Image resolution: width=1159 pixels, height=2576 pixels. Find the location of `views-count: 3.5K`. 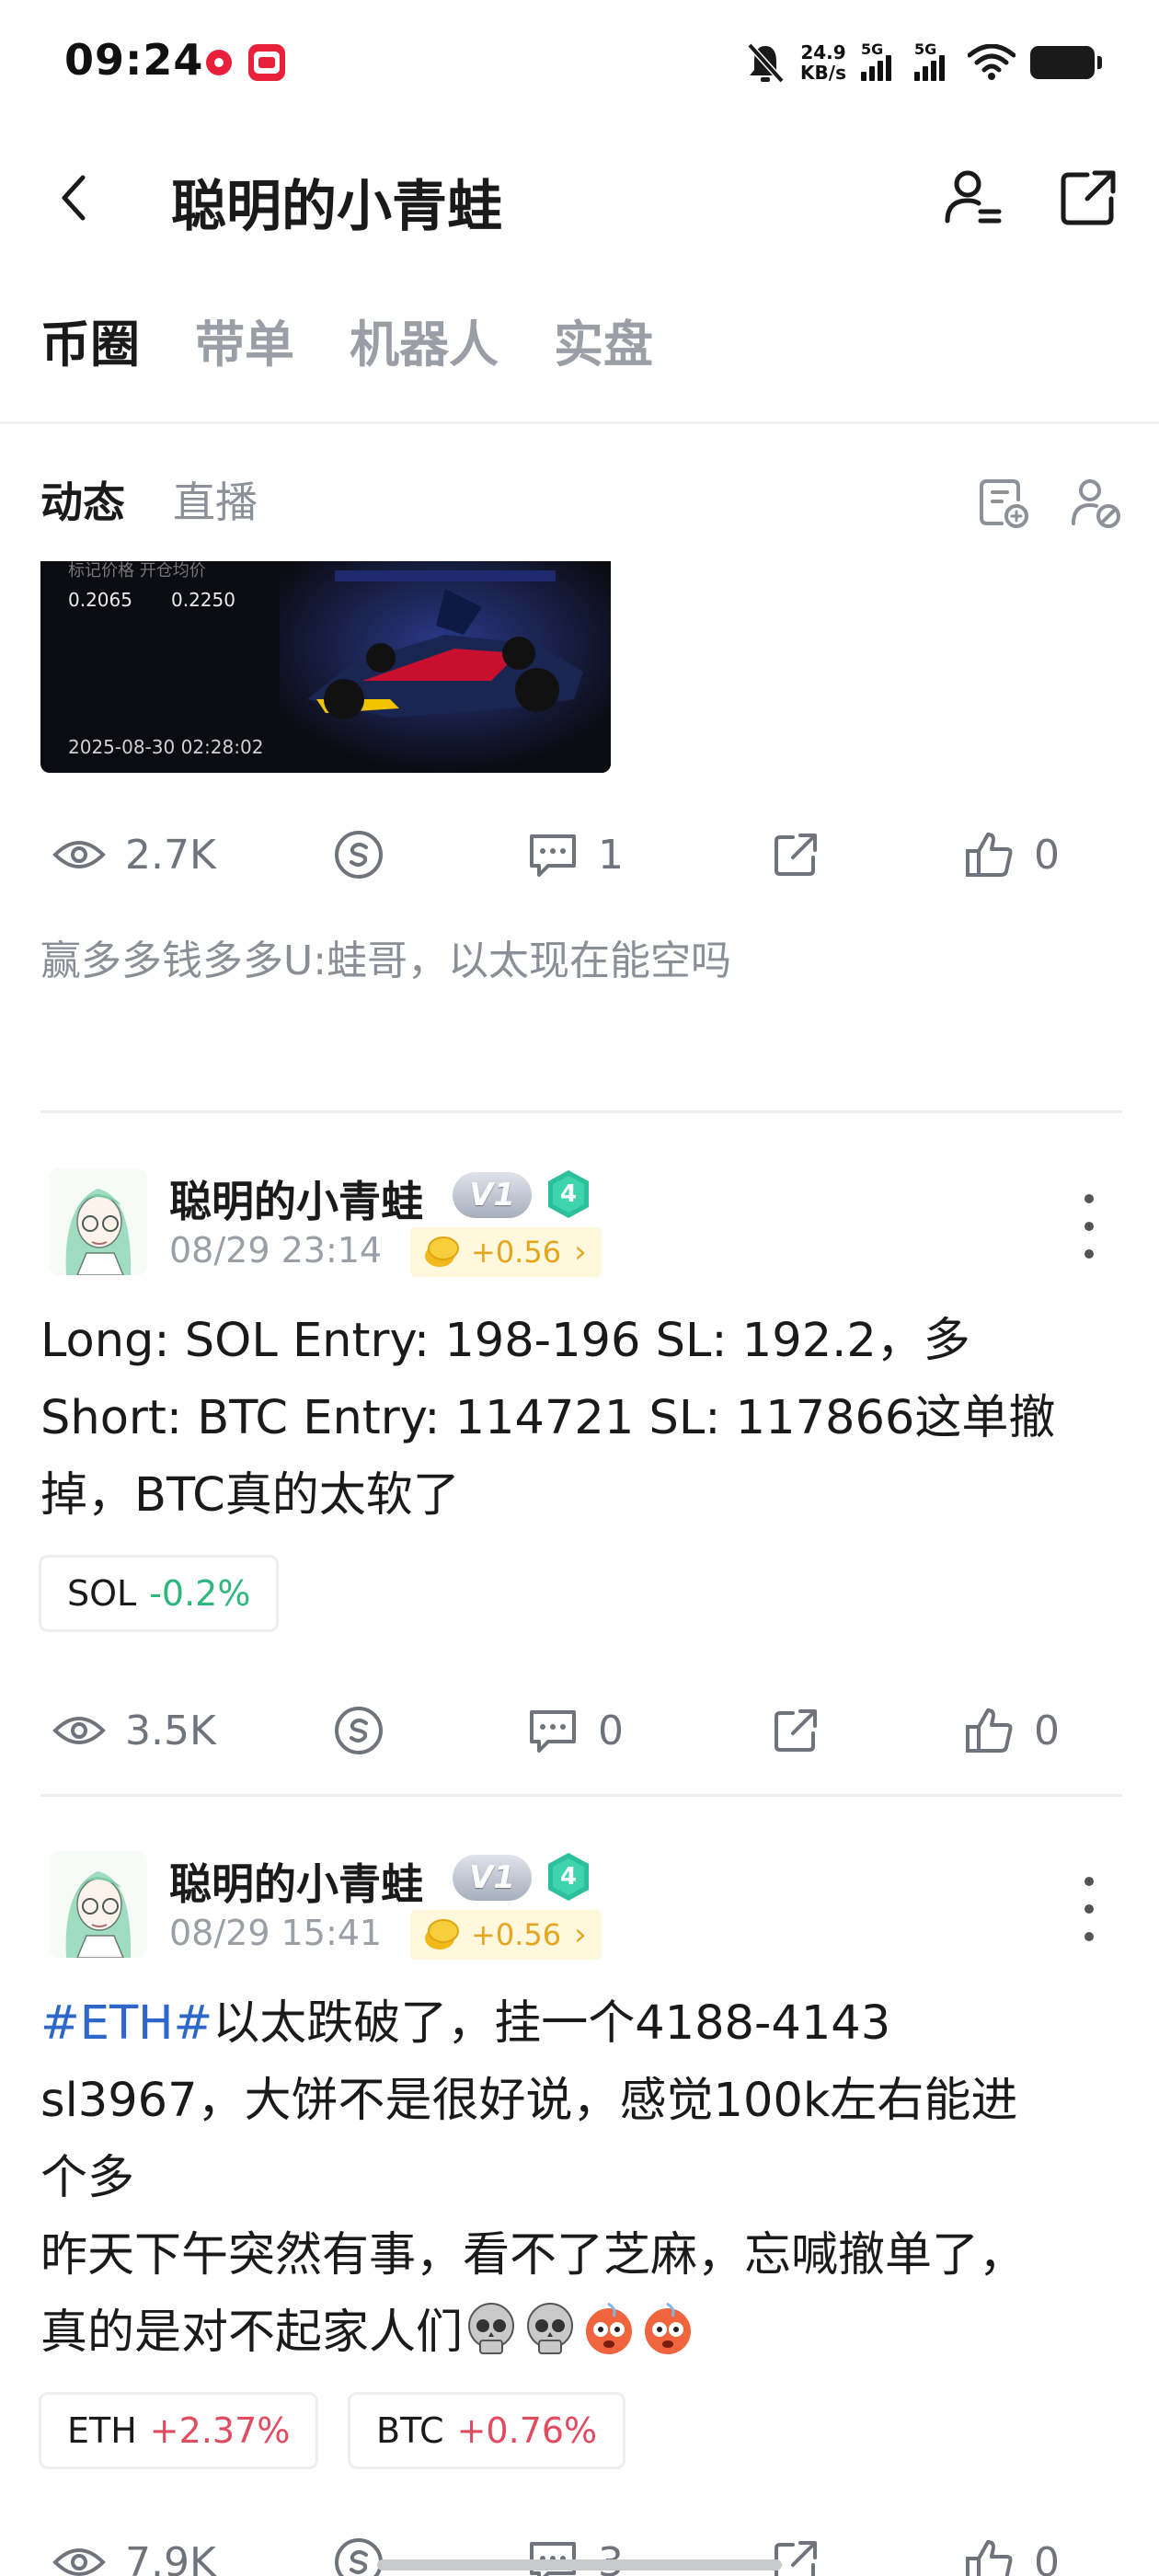

views-count: 3.5K is located at coordinates (170, 1730).